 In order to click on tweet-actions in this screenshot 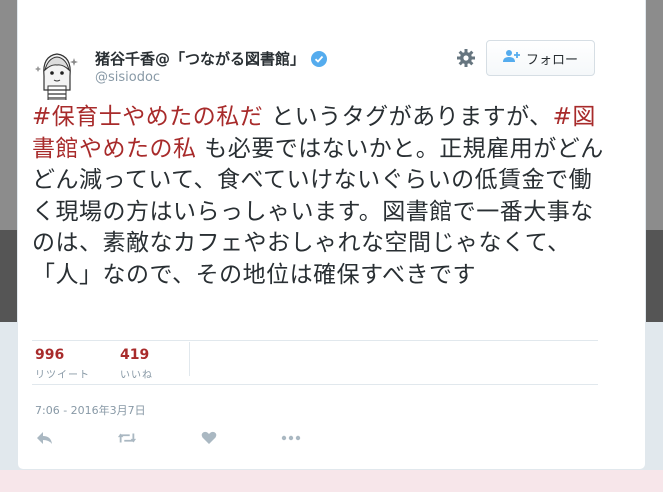, I will do `click(199, 438)`.